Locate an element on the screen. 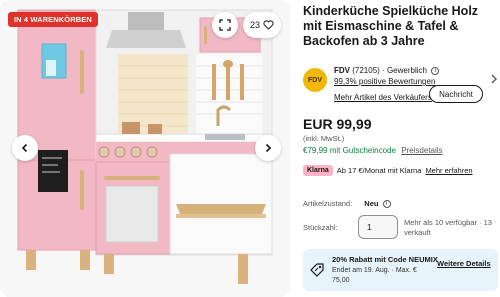 Image resolution: width=500 pixels, height=297 pixels. chevron-left-icon is located at coordinates (24, 148).